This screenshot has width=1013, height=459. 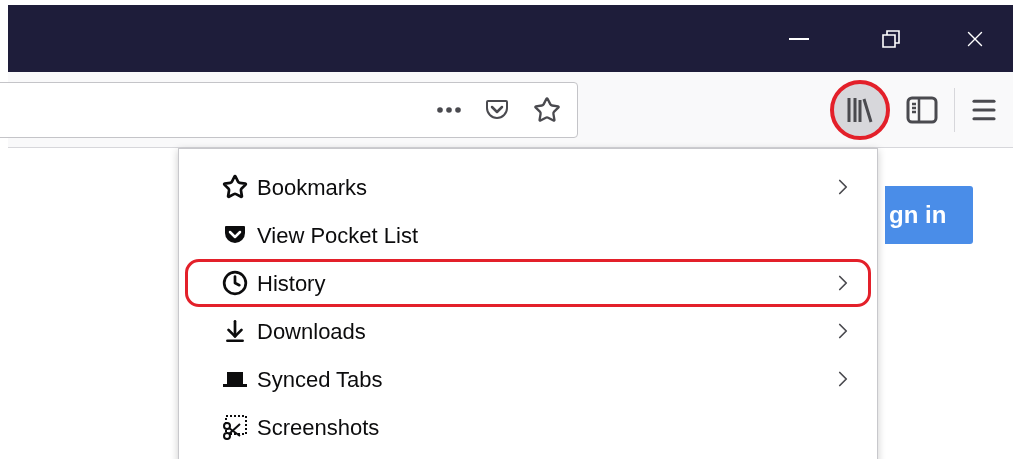 What do you see at coordinates (449, 109) in the screenshot?
I see `more-icon` at bounding box center [449, 109].